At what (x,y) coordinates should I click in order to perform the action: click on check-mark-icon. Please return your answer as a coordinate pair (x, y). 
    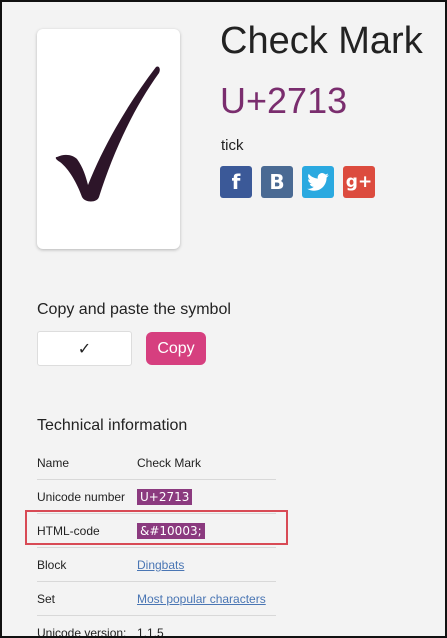
    Looking at the image, I should click on (107, 134).